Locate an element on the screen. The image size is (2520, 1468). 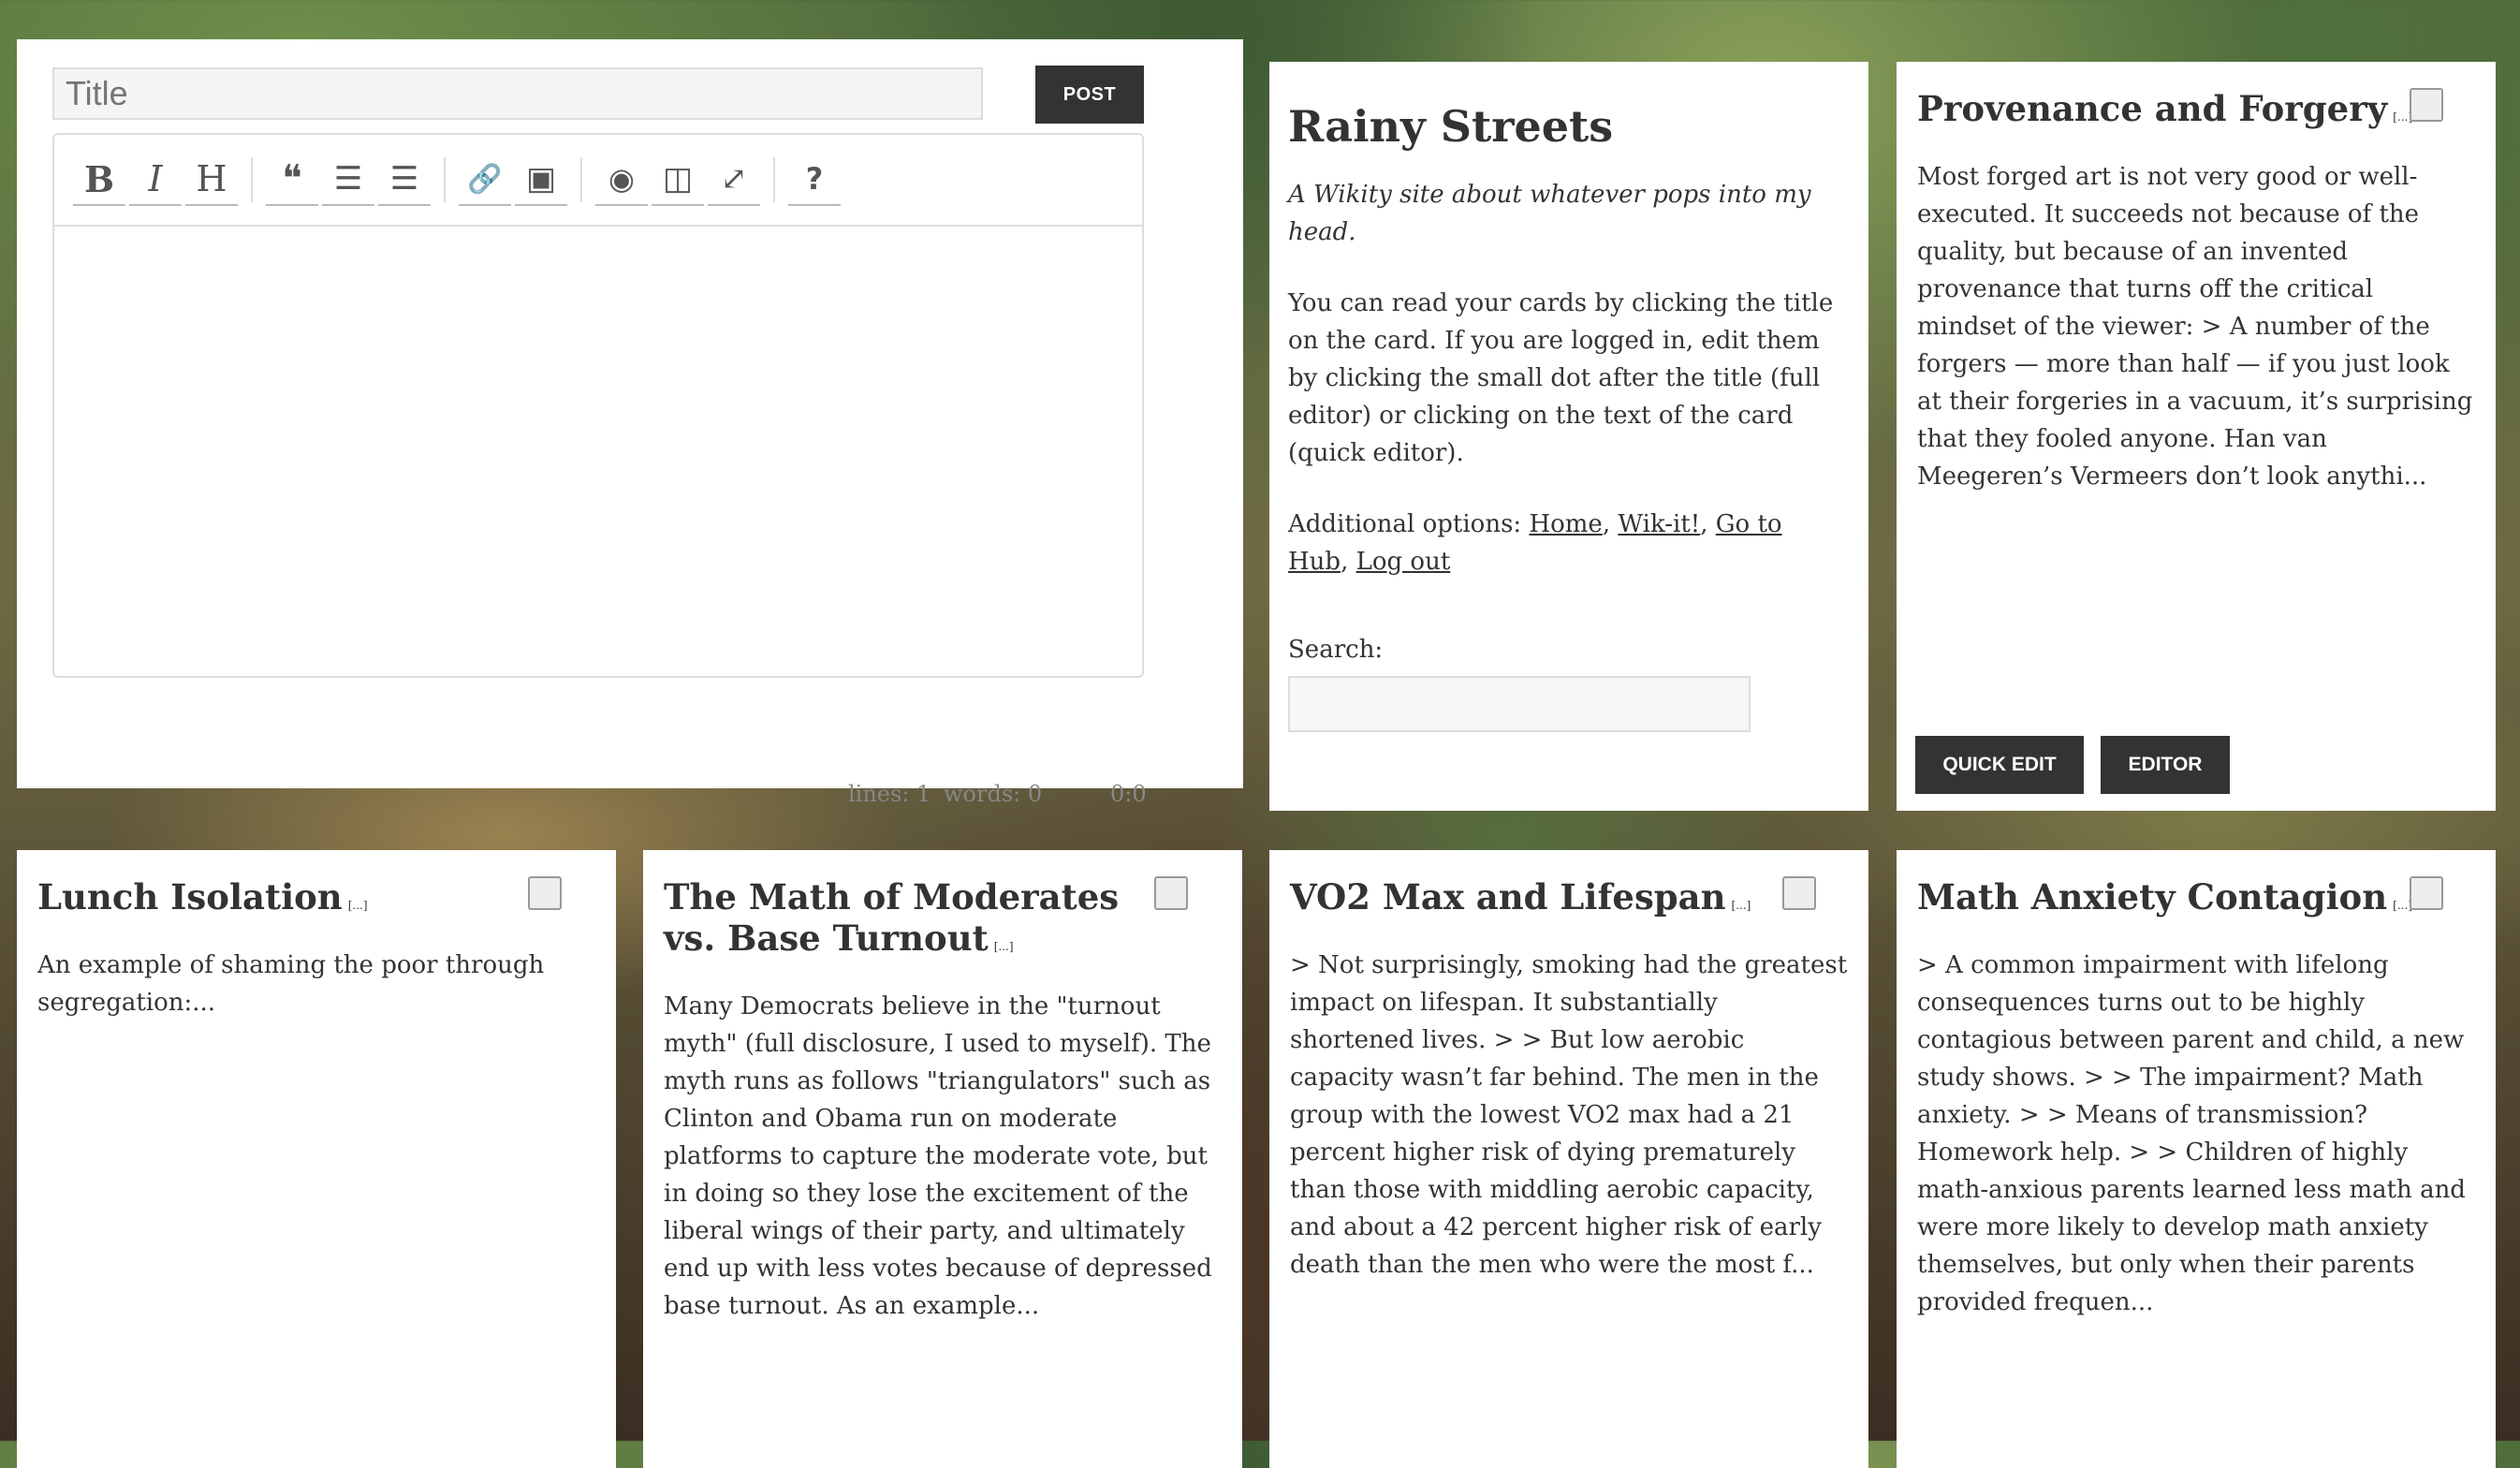
wikit-link: Wik-it! is located at coordinates (1659, 524).